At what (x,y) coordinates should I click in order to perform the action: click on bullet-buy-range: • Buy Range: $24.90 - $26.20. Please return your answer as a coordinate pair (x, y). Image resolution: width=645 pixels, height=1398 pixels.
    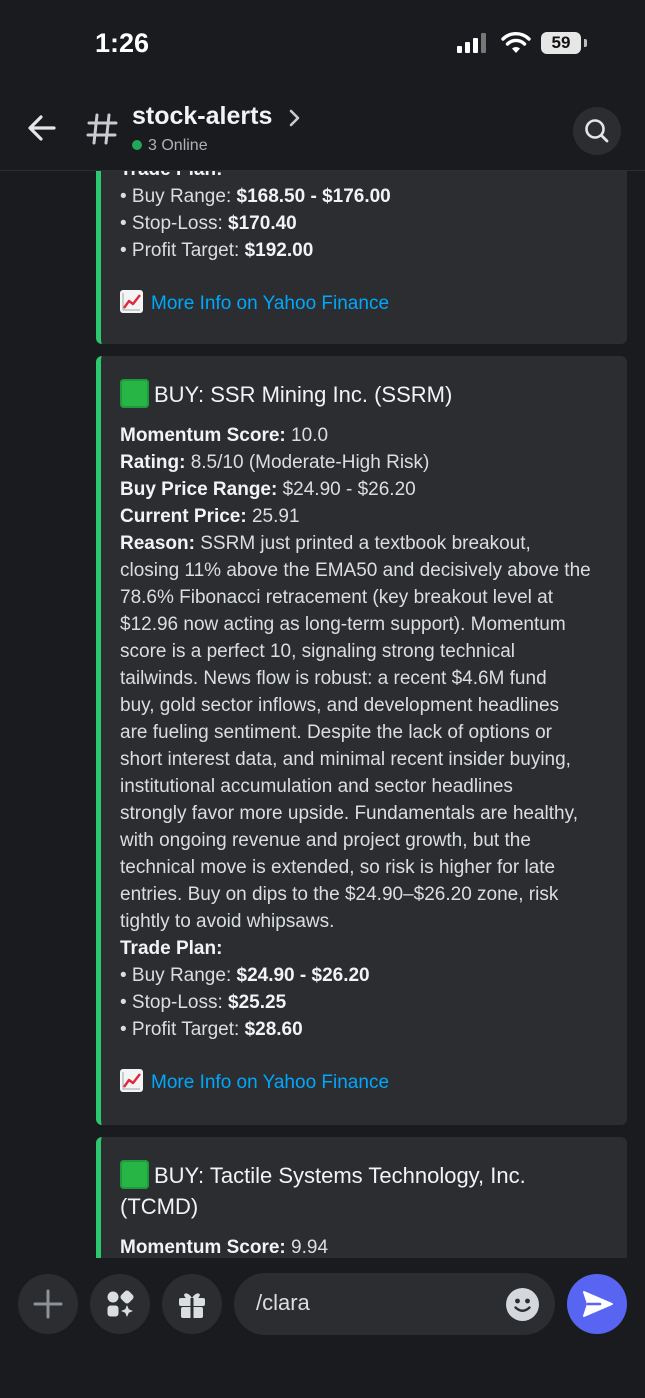
    Looking at the image, I should click on (245, 975).